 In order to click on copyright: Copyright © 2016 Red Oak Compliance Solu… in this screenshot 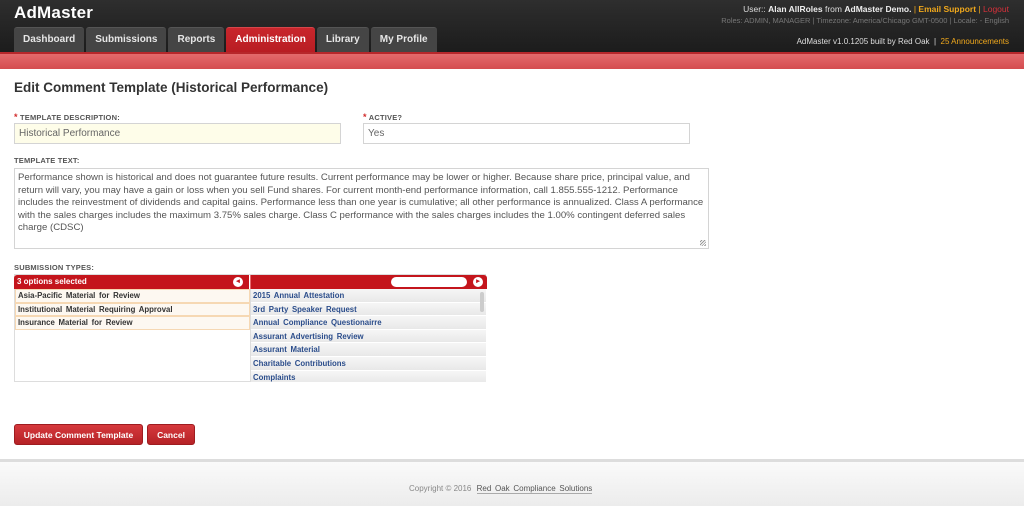, I will do `click(501, 489)`.